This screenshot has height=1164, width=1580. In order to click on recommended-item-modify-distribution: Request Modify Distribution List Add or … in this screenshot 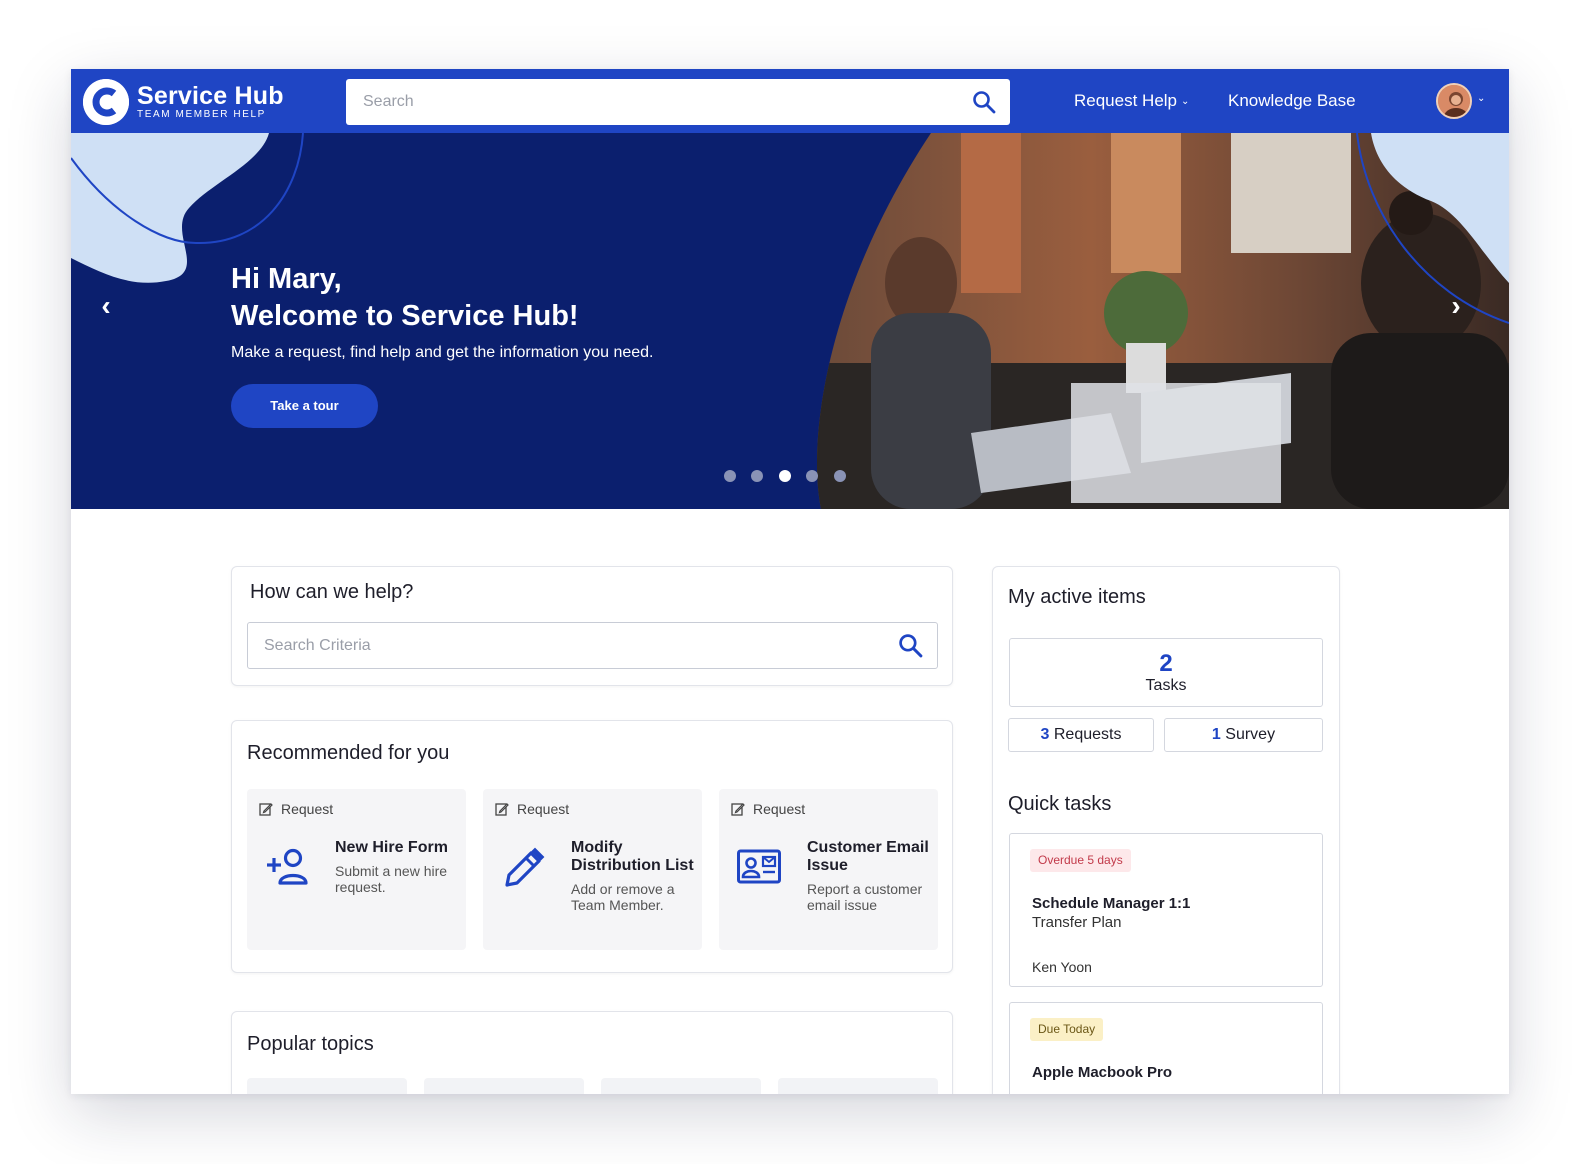, I will do `click(592, 869)`.